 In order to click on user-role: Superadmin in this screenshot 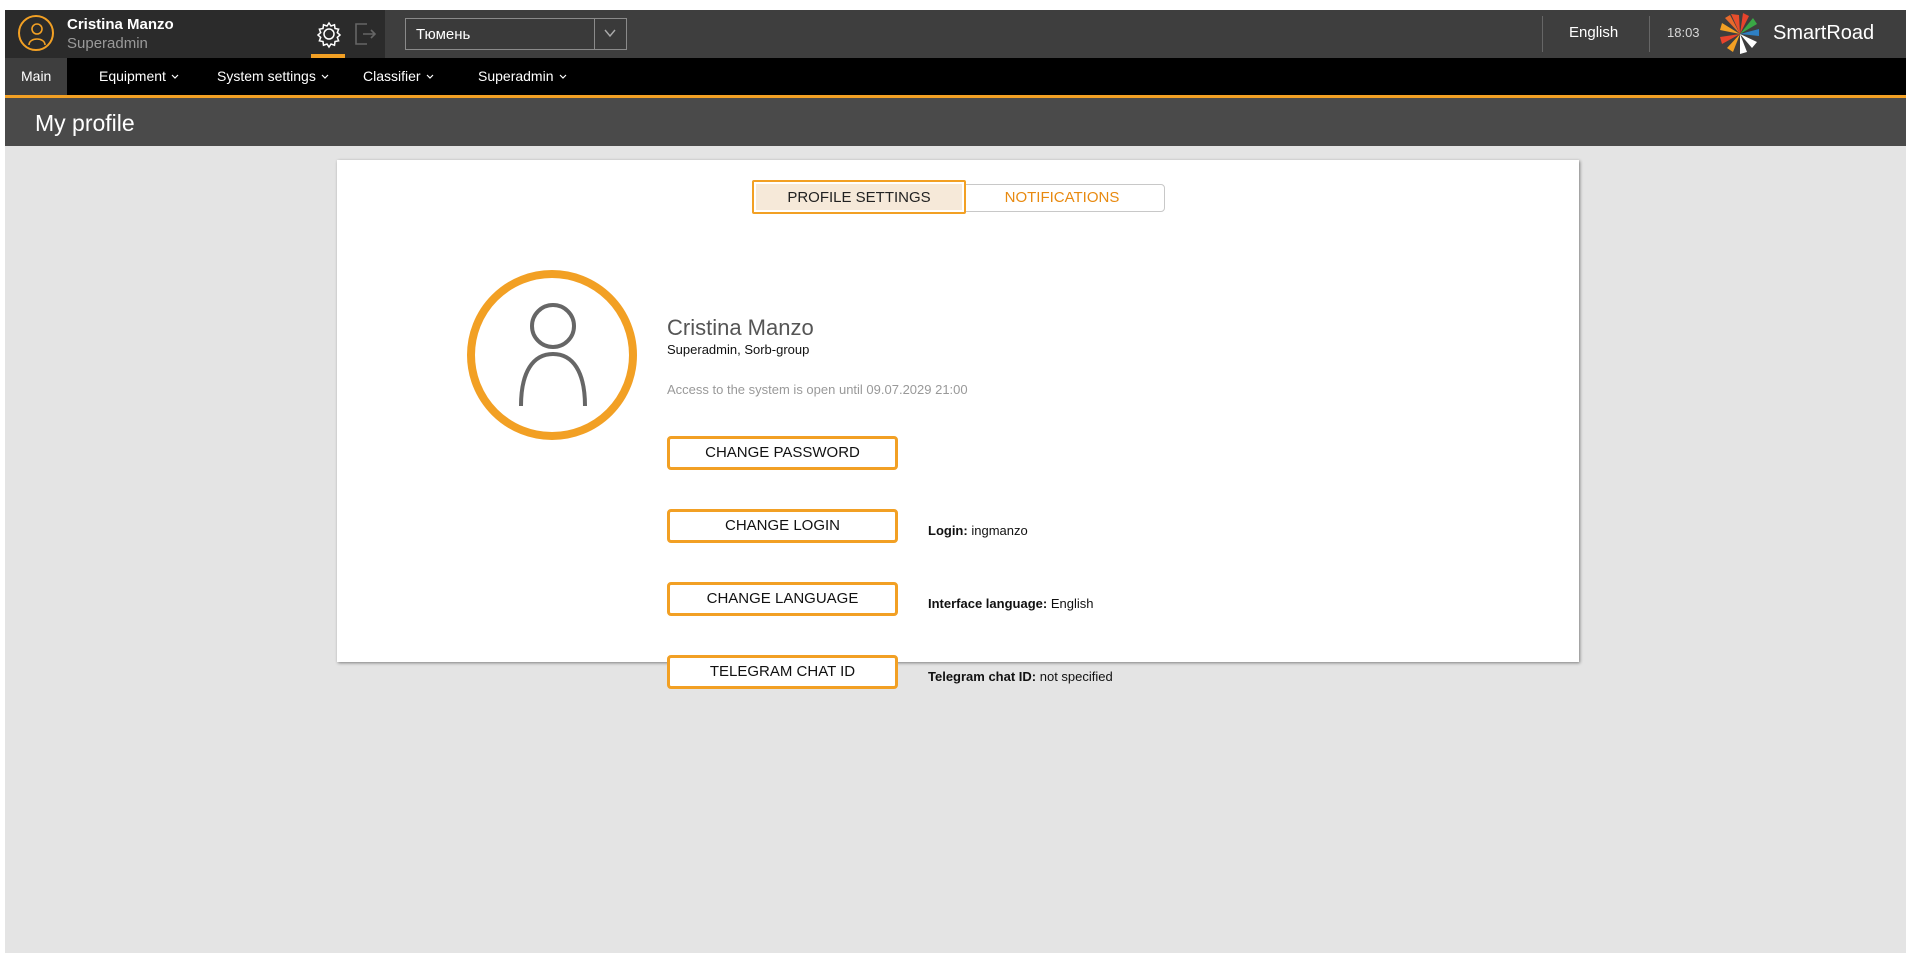, I will do `click(107, 43)`.